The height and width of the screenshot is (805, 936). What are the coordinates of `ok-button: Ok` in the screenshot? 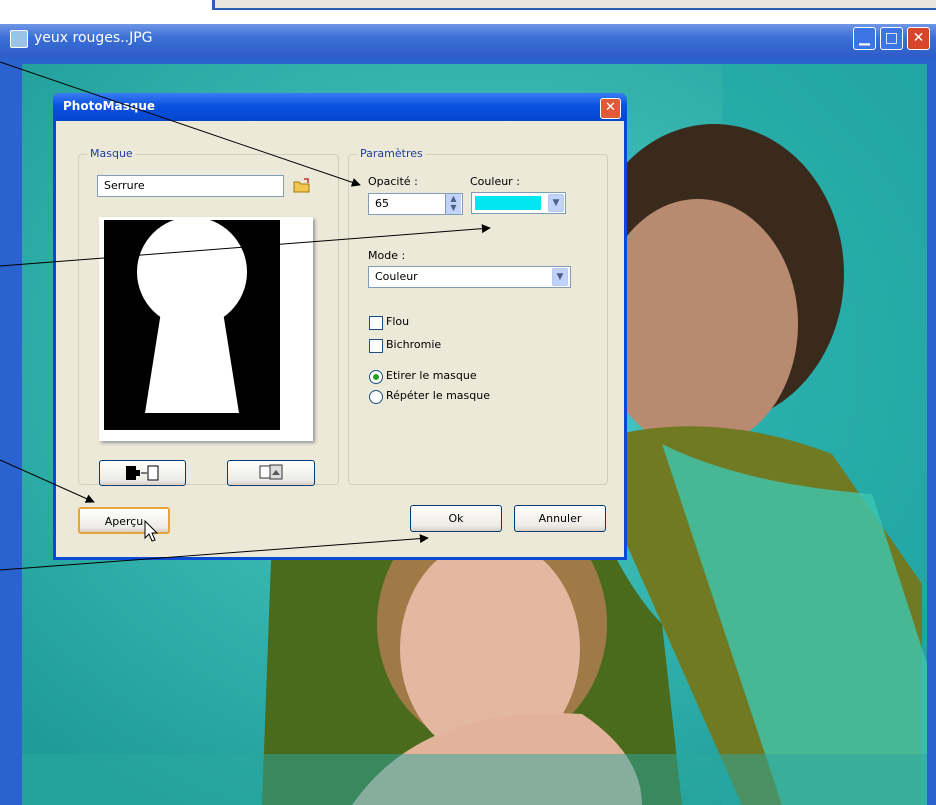 It's located at (456, 518).